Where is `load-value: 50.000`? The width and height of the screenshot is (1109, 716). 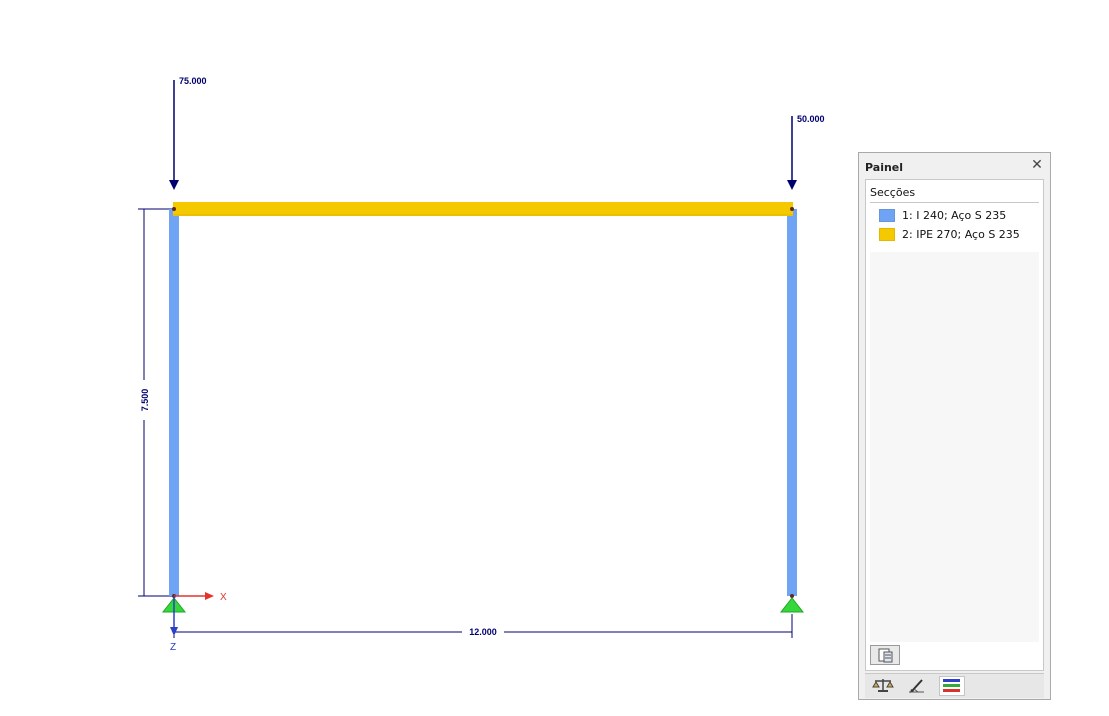 load-value: 50.000 is located at coordinates (811, 119).